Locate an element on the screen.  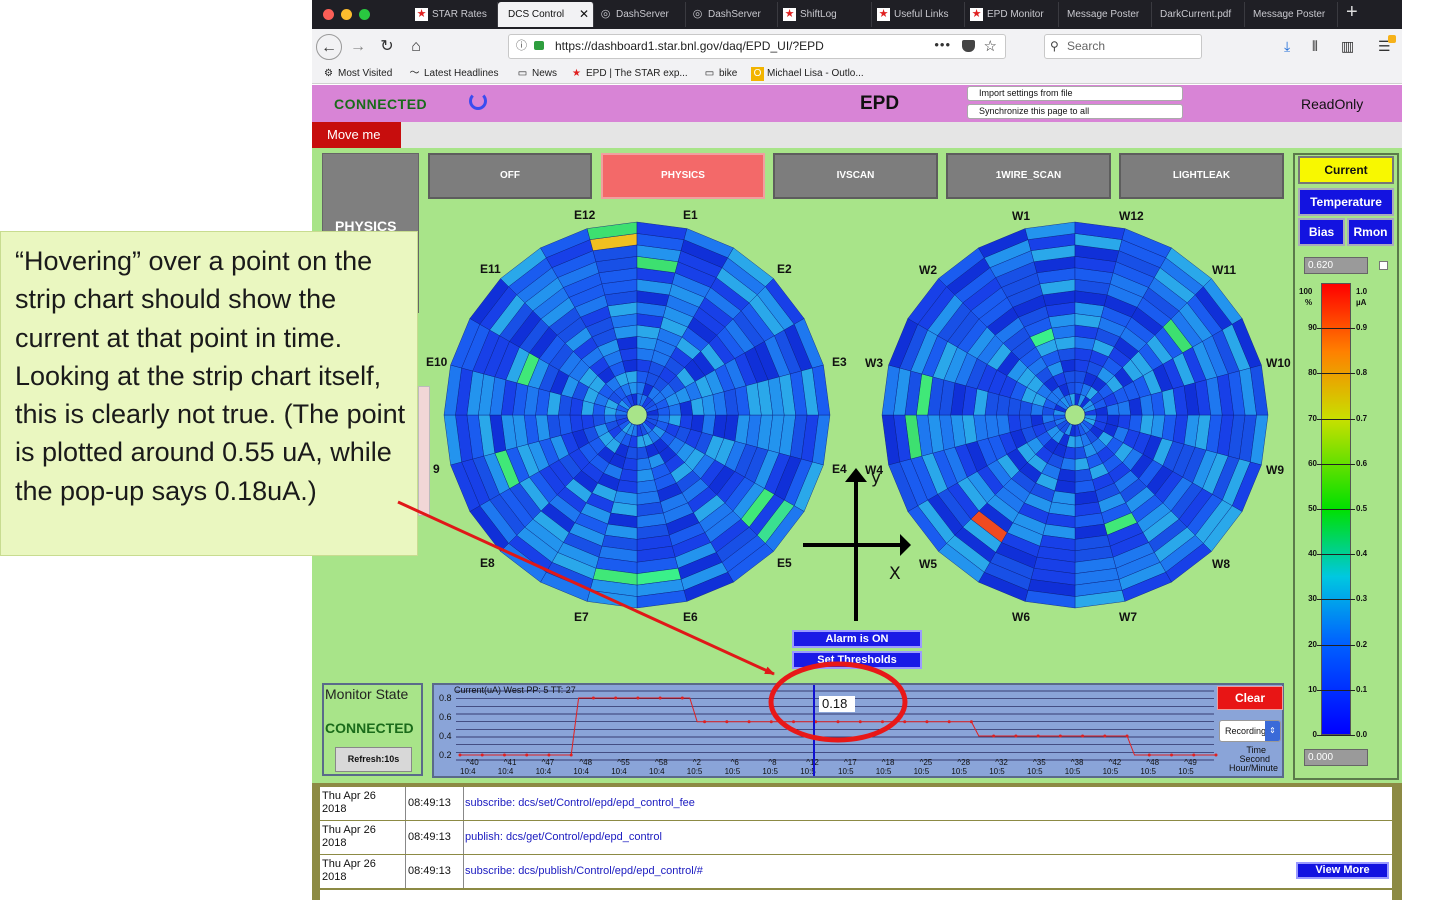
strip-y-tick: 0.4 is located at coordinates (445, 736).